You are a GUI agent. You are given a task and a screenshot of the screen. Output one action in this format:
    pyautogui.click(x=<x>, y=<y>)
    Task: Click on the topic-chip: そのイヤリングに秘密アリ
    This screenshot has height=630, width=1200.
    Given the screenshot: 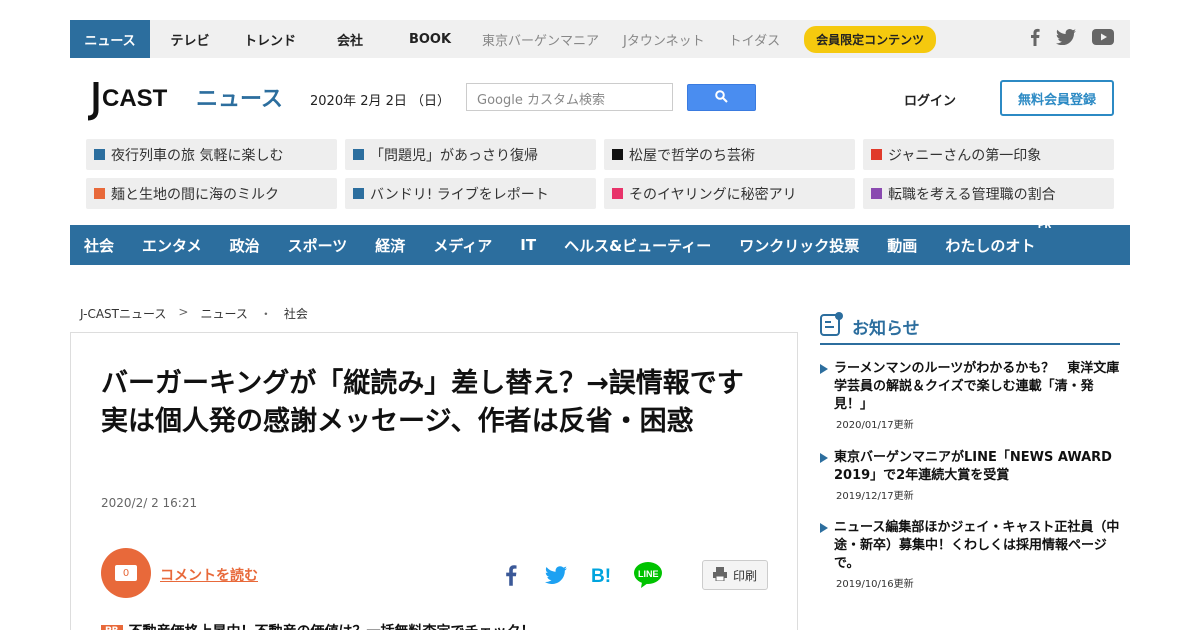 What is the action you would take?
    pyautogui.click(x=729, y=193)
    